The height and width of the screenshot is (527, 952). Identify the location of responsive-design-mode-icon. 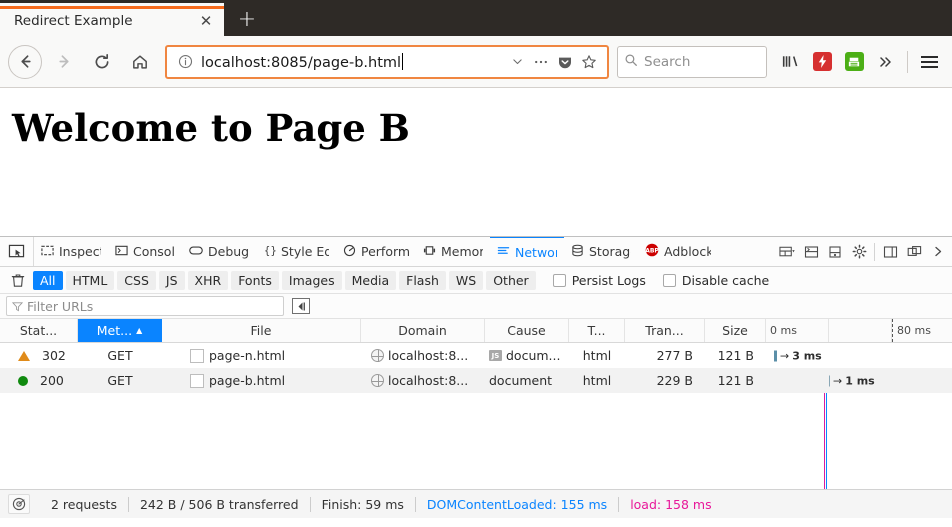
(787, 252).